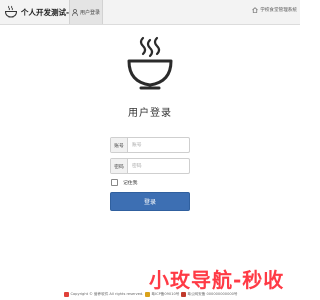 Image resolution: width=320 pixels, height=300 pixels. What do you see at coordinates (11, 11) in the screenshot?
I see `bowl-logo-icon` at bounding box center [11, 11].